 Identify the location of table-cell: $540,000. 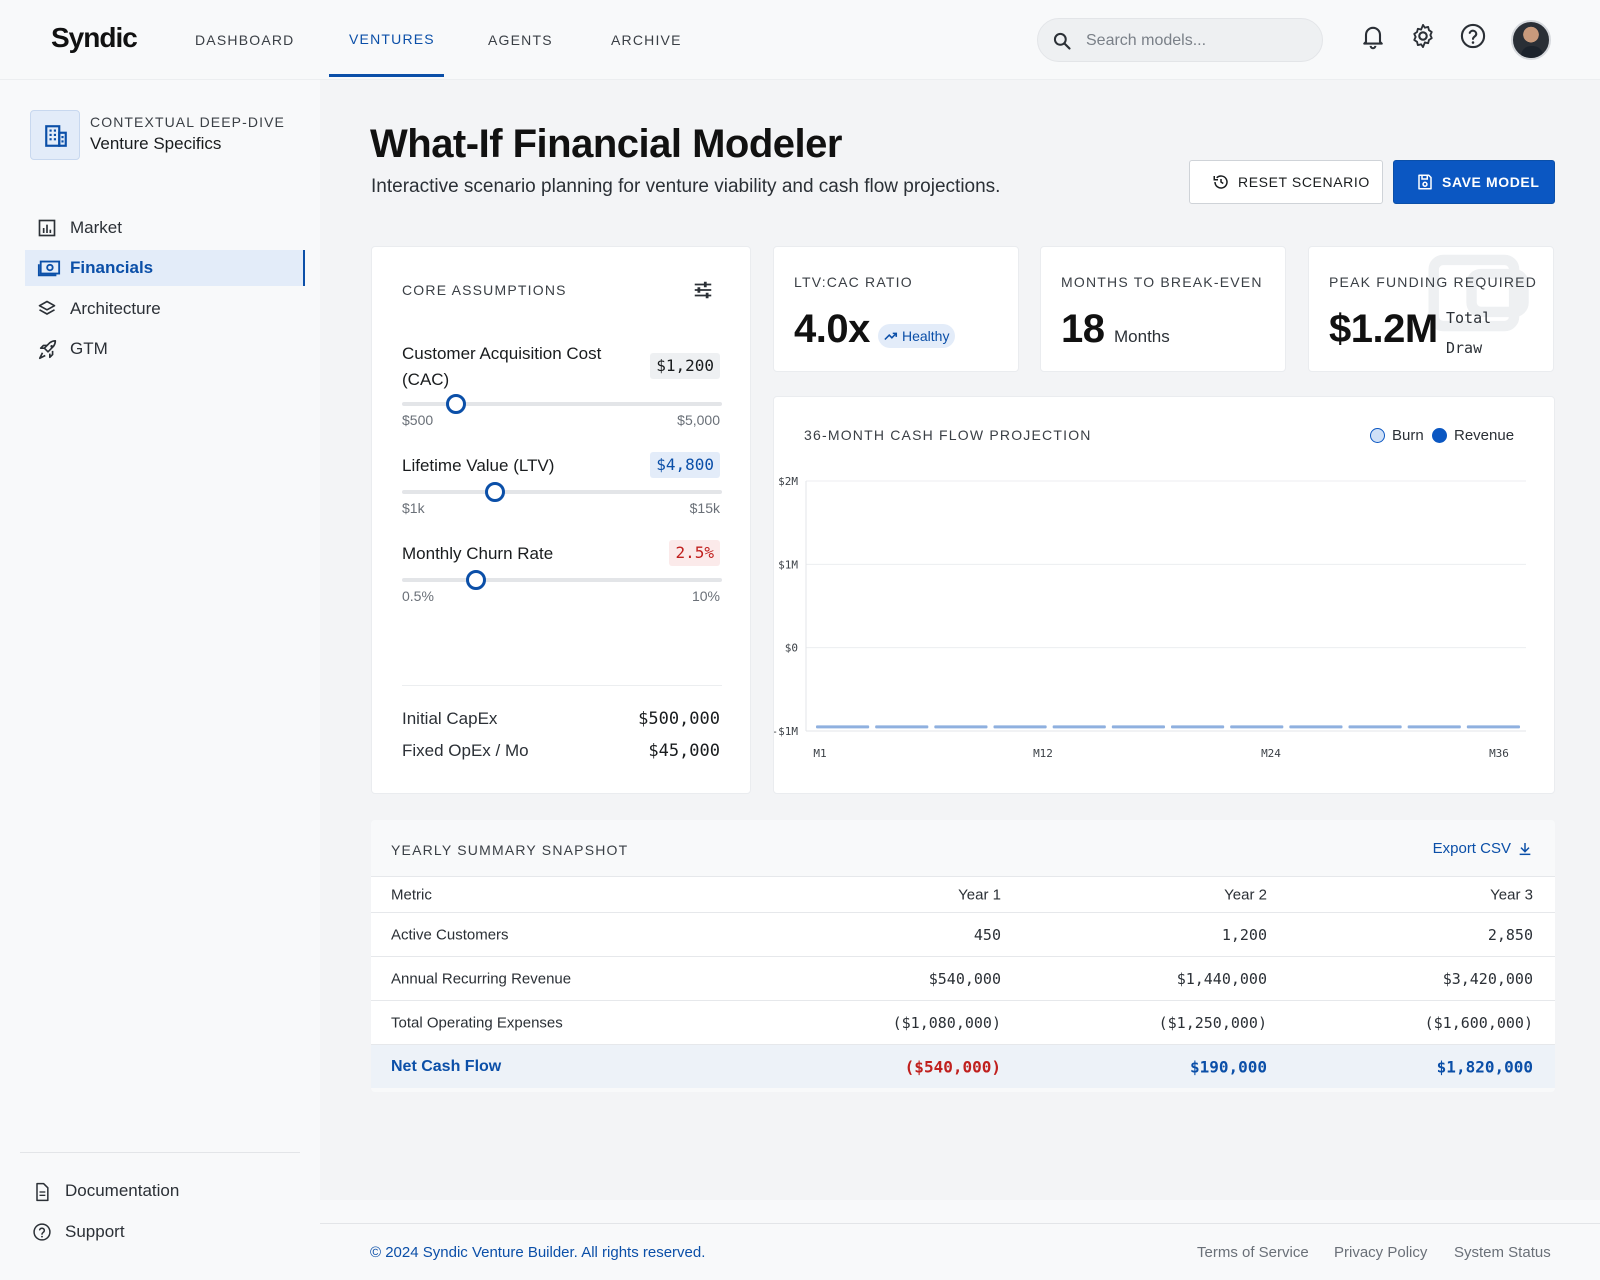
(964, 978).